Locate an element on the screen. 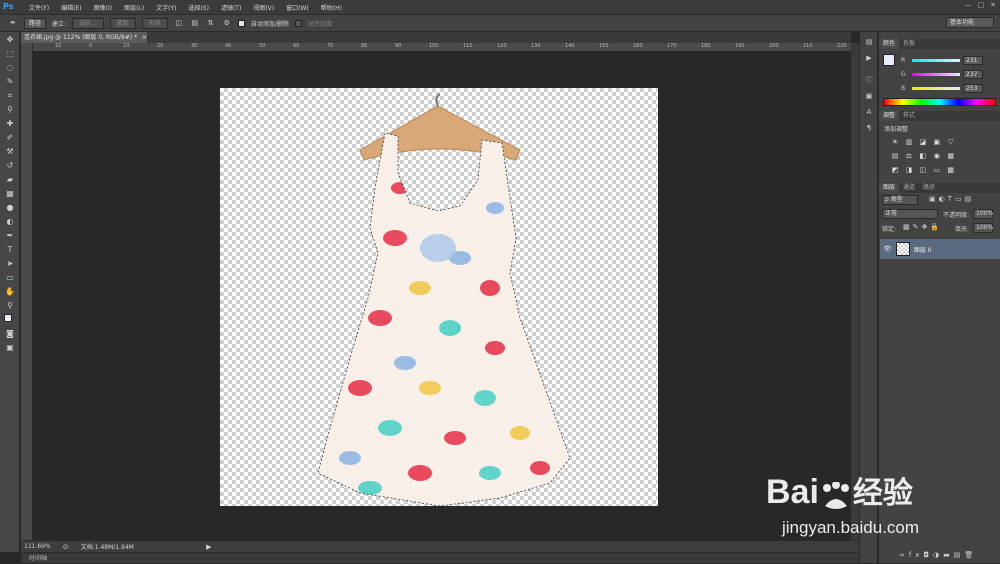 This screenshot has width=1000, height=564. make-shape-button: 形状 is located at coordinates (154, 23).